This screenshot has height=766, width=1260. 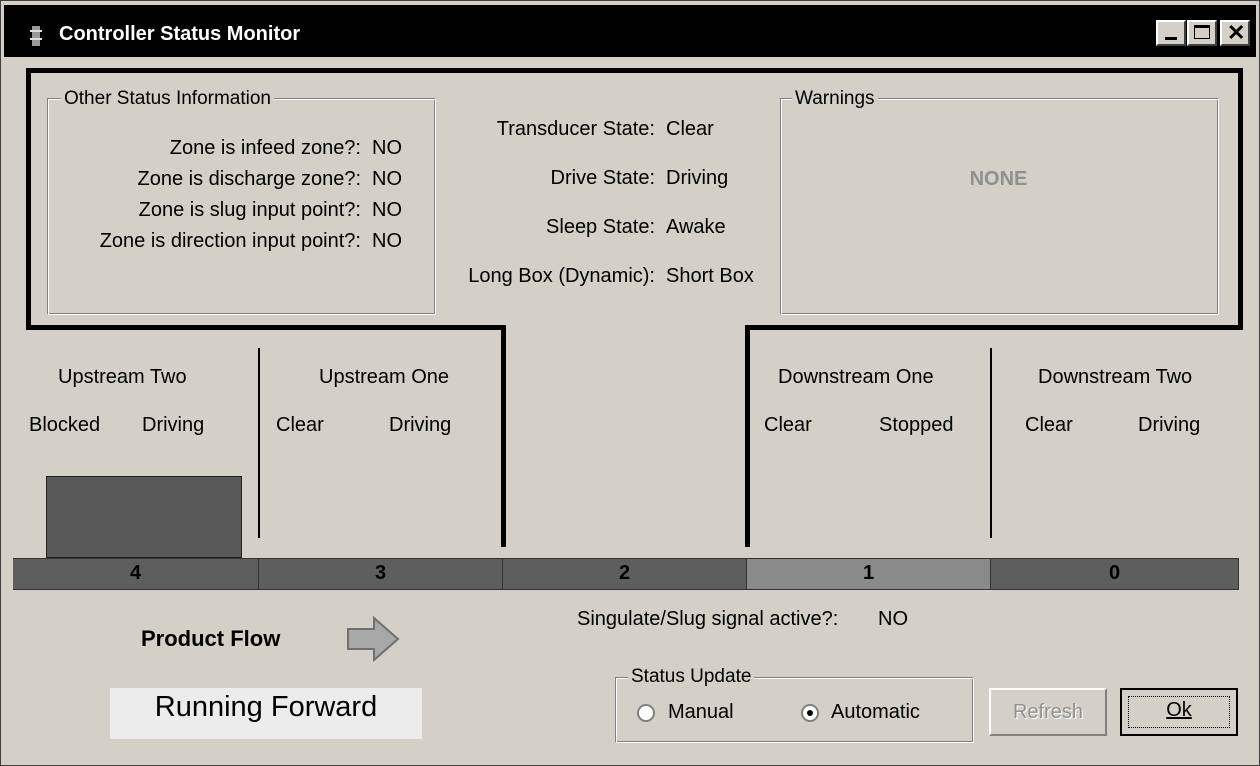 What do you see at coordinates (266, 707) in the screenshot?
I see `flow-status-text: Running Forward` at bounding box center [266, 707].